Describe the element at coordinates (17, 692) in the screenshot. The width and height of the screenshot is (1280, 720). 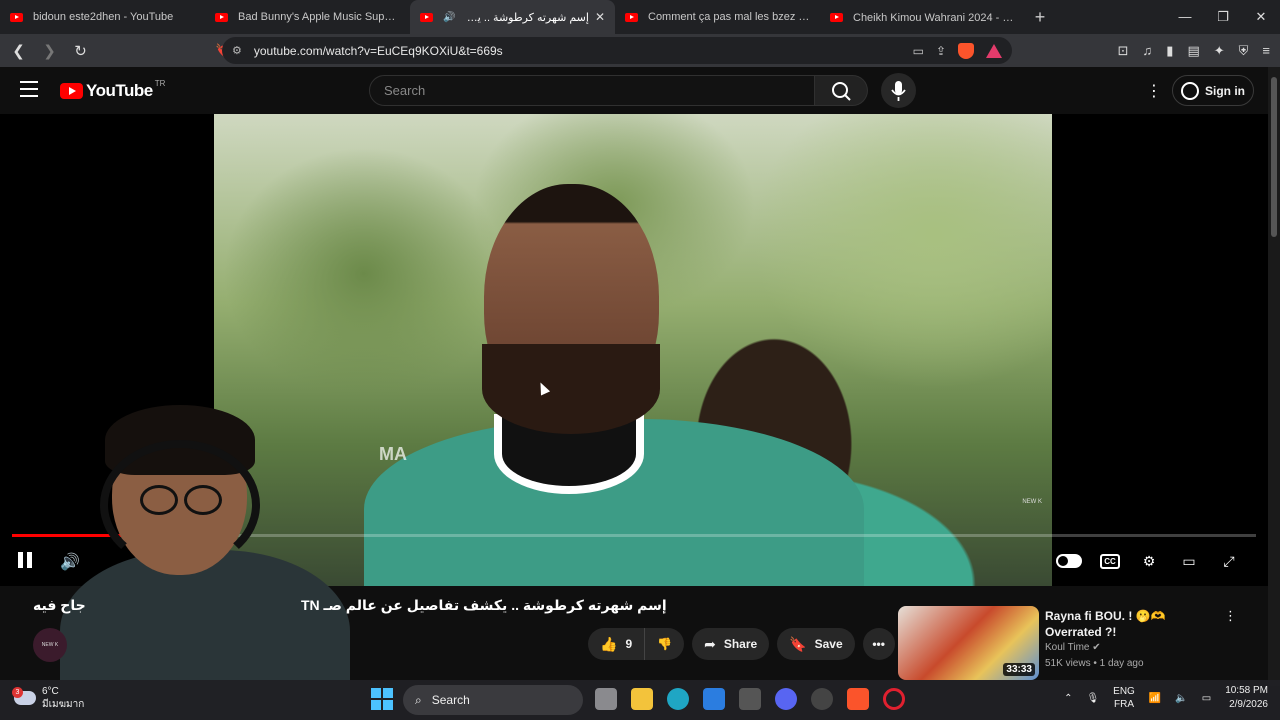
I see `weather-badge: 3` at that location.